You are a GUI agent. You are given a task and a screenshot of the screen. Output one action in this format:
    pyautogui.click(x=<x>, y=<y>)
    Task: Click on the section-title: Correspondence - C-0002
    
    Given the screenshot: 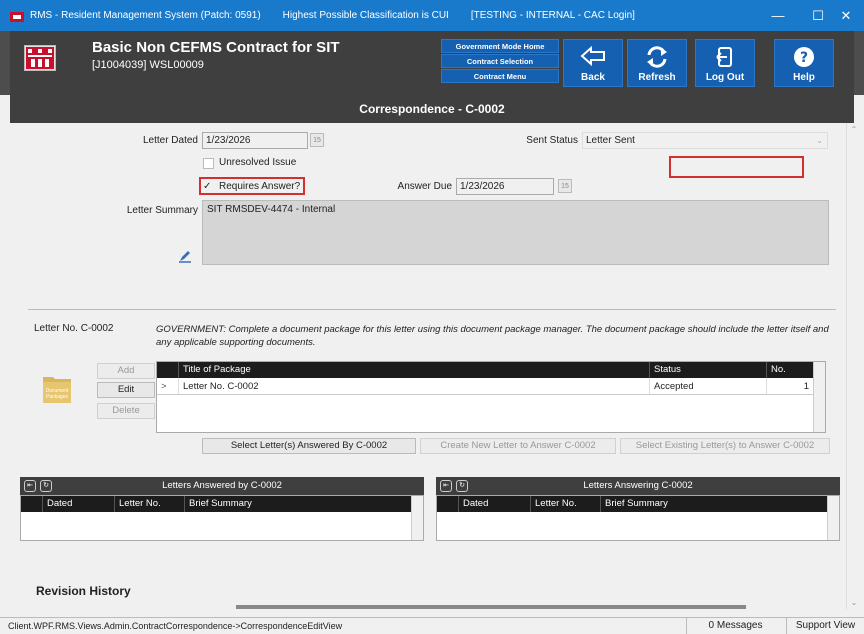 What is the action you would take?
    pyautogui.click(x=432, y=109)
    